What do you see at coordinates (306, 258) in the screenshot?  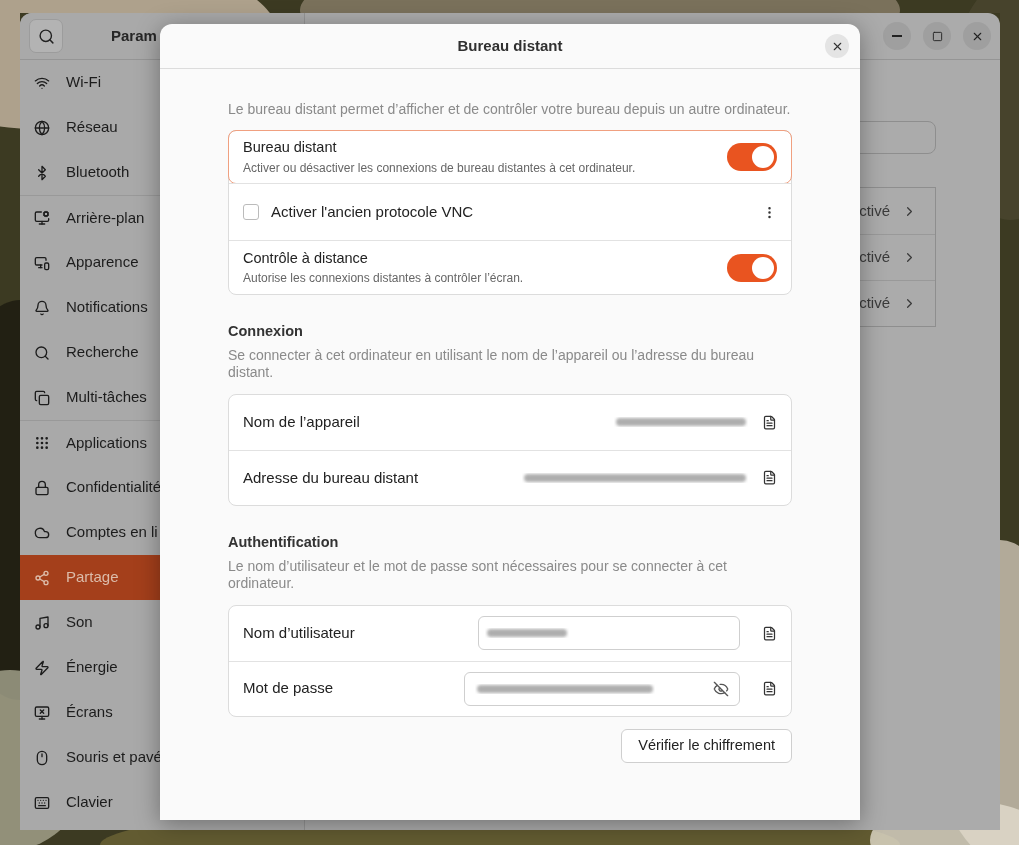 I see `option-title: Contrôle à distance` at bounding box center [306, 258].